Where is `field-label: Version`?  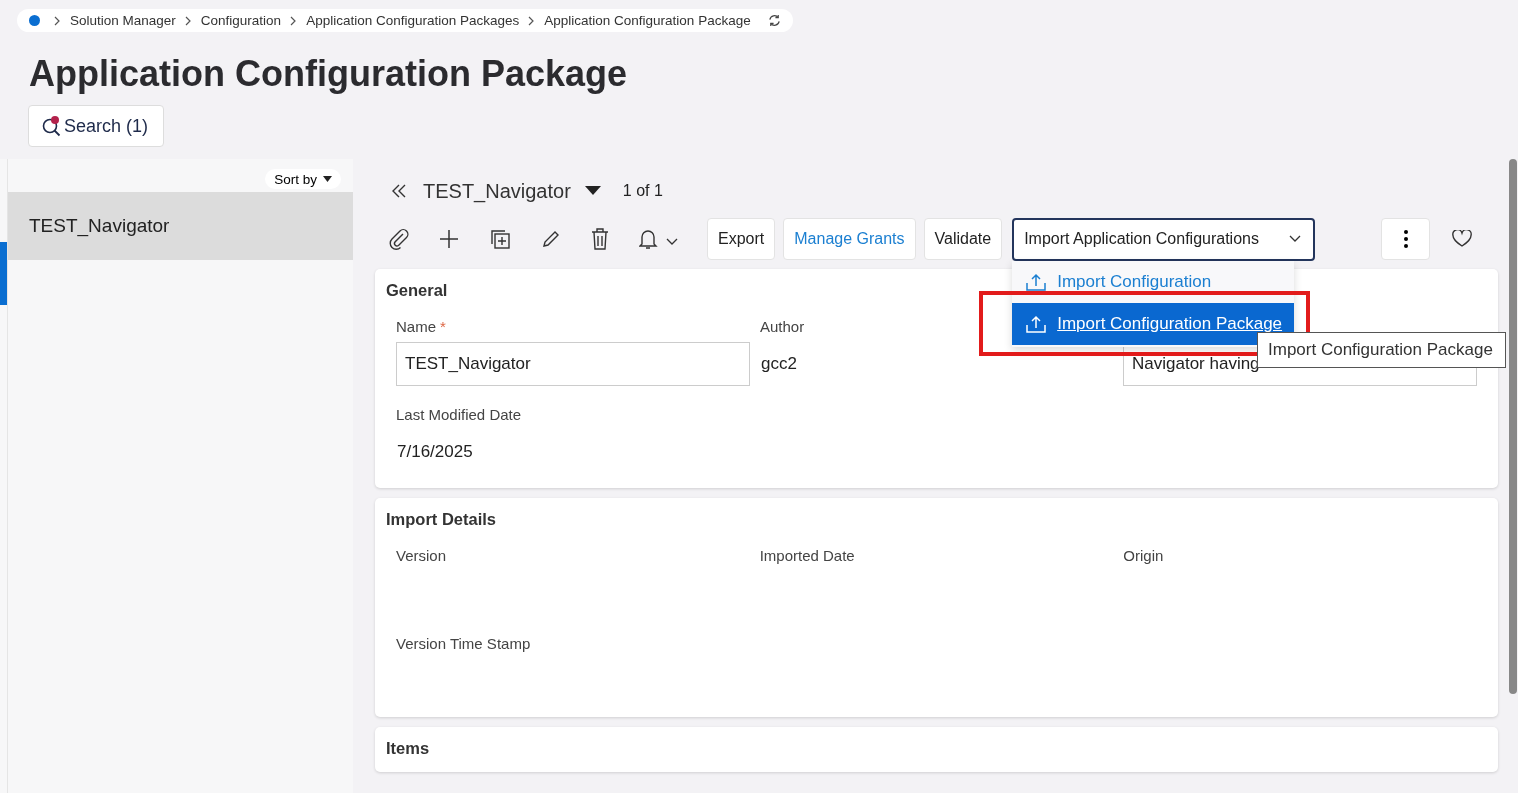
field-label: Version is located at coordinates (421, 556).